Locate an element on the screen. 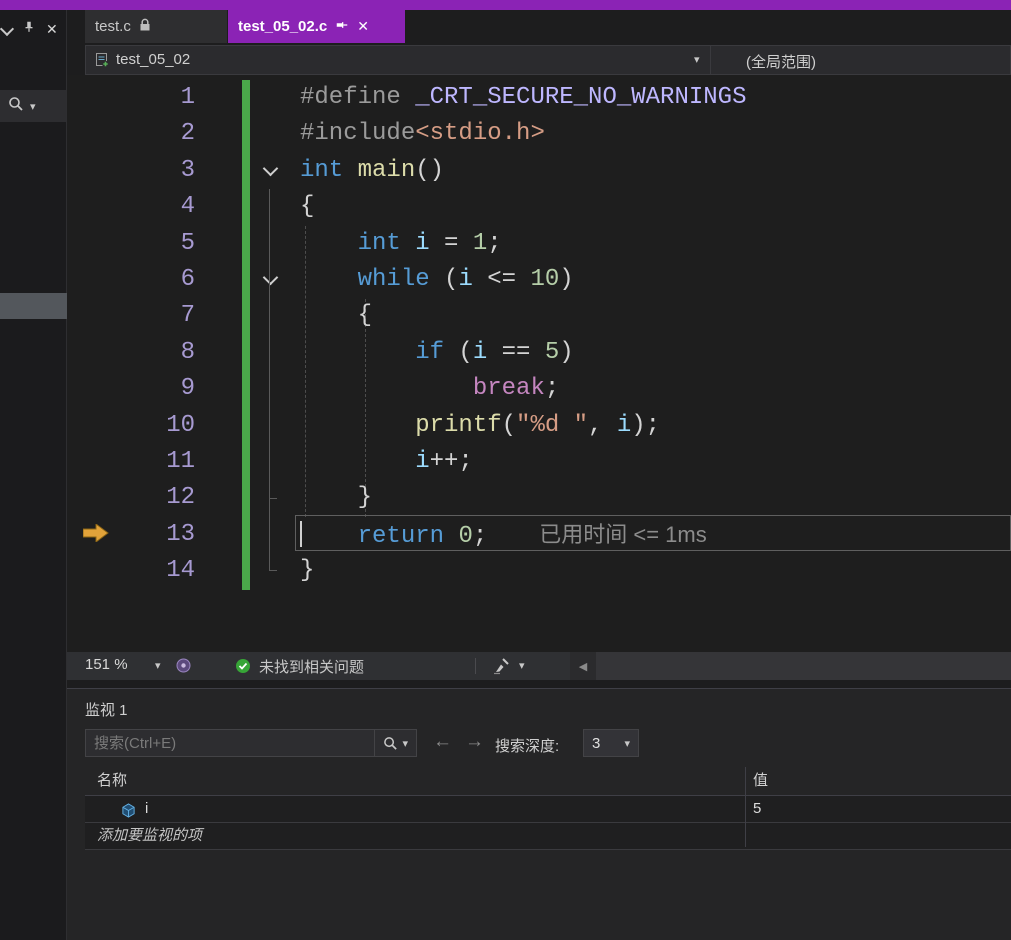 The height and width of the screenshot is (940, 1011). check-circle-icon is located at coordinates (243, 668).